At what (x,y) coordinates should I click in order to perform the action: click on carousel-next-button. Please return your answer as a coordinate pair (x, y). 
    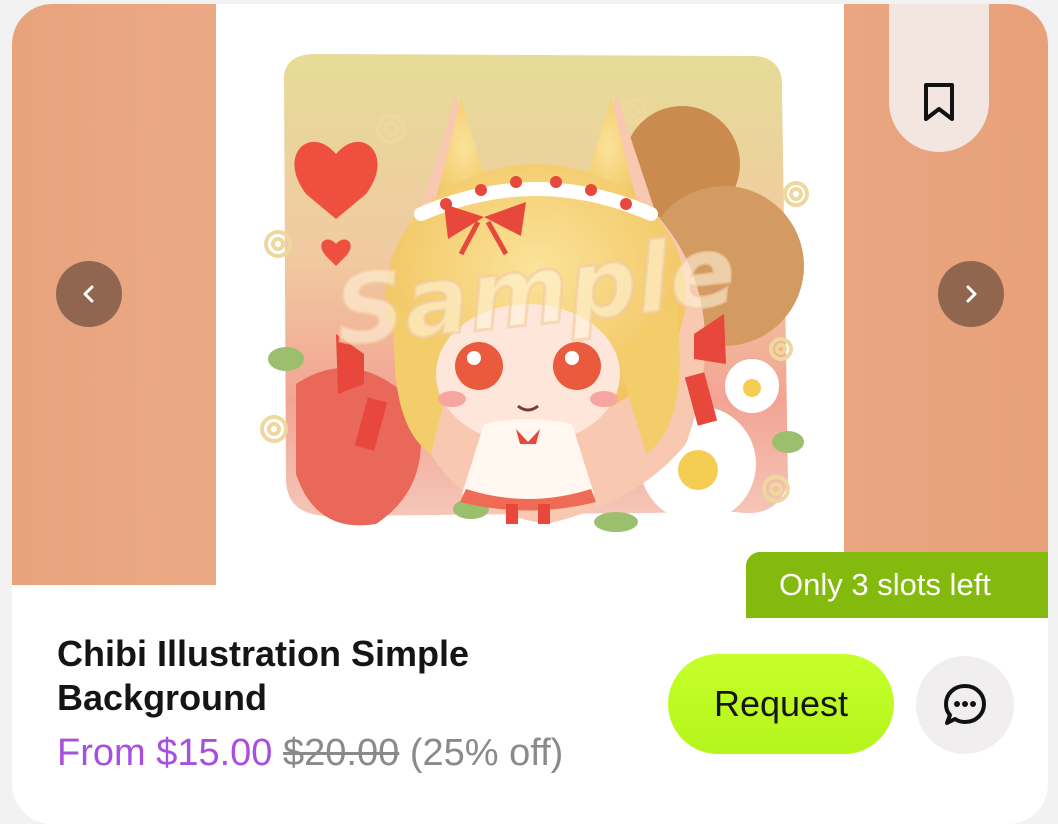
    Looking at the image, I should click on (971, 294).